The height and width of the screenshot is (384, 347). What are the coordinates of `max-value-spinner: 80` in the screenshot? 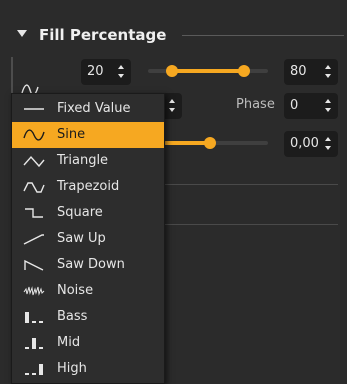 It's located at (311, 72).